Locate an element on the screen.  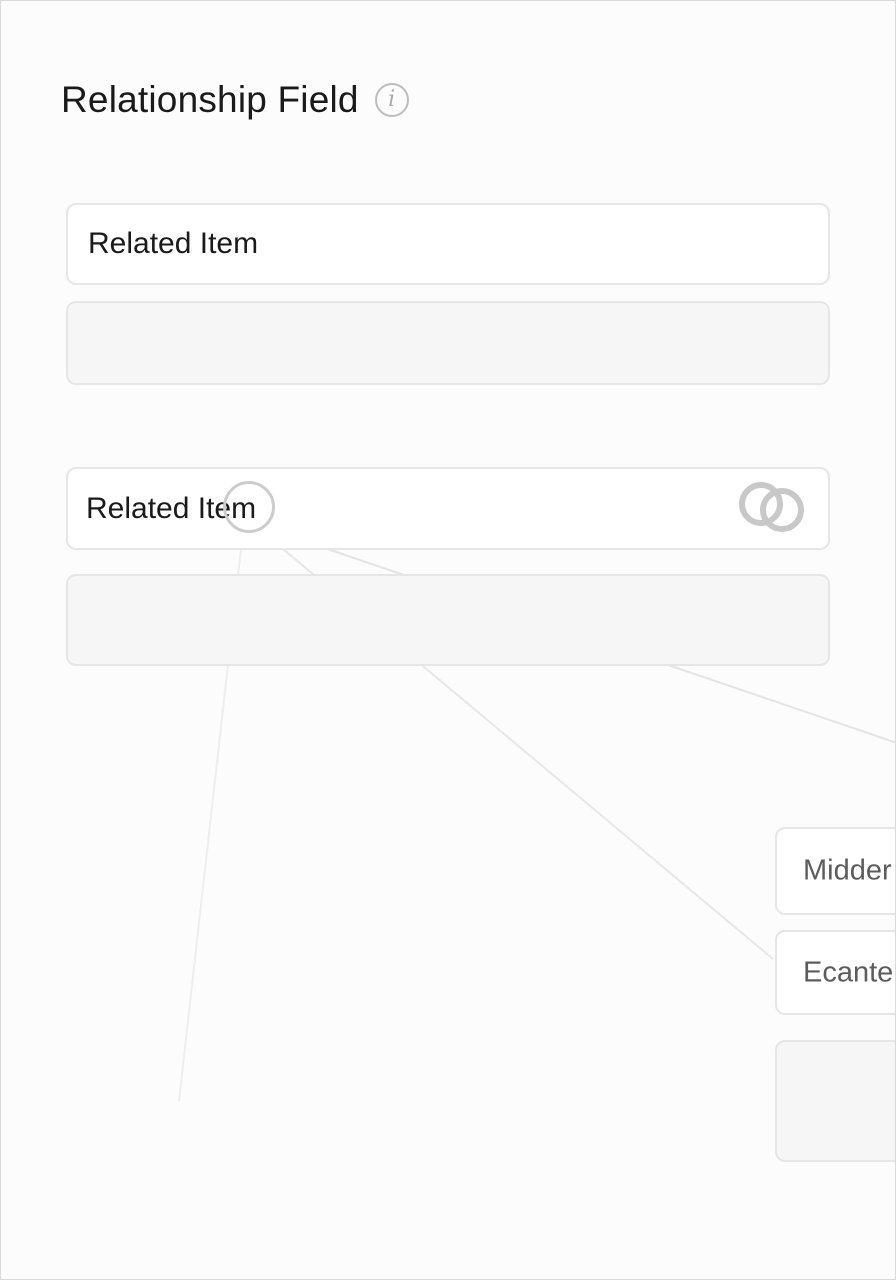
related-item-link-field: Related Item is located at coordinates (448, 508).